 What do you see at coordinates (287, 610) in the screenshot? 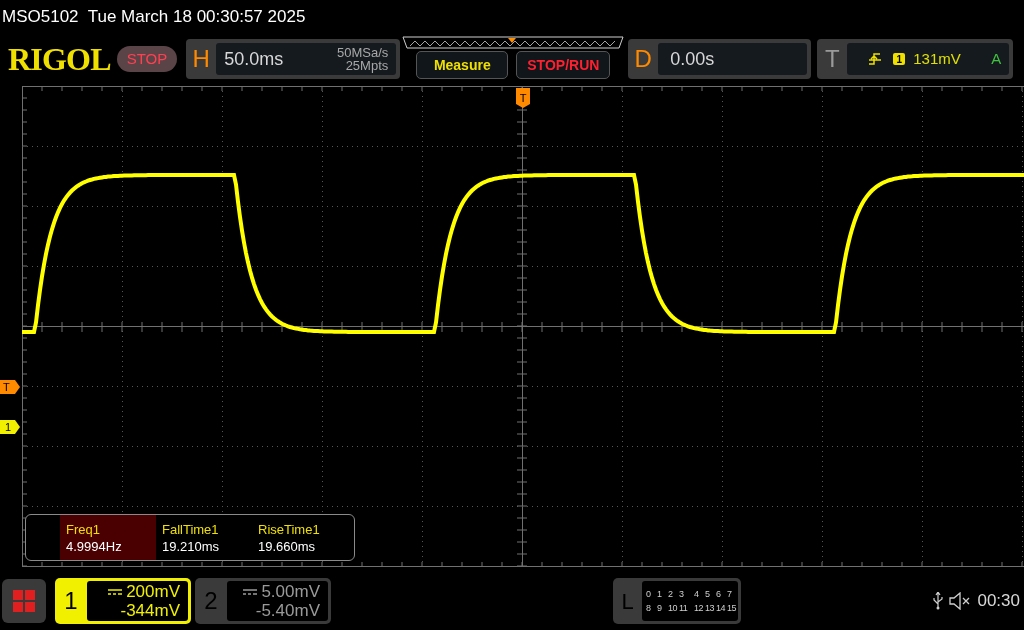
I see `channel-offset: -5.40mV` at bounding box center [287, 610].